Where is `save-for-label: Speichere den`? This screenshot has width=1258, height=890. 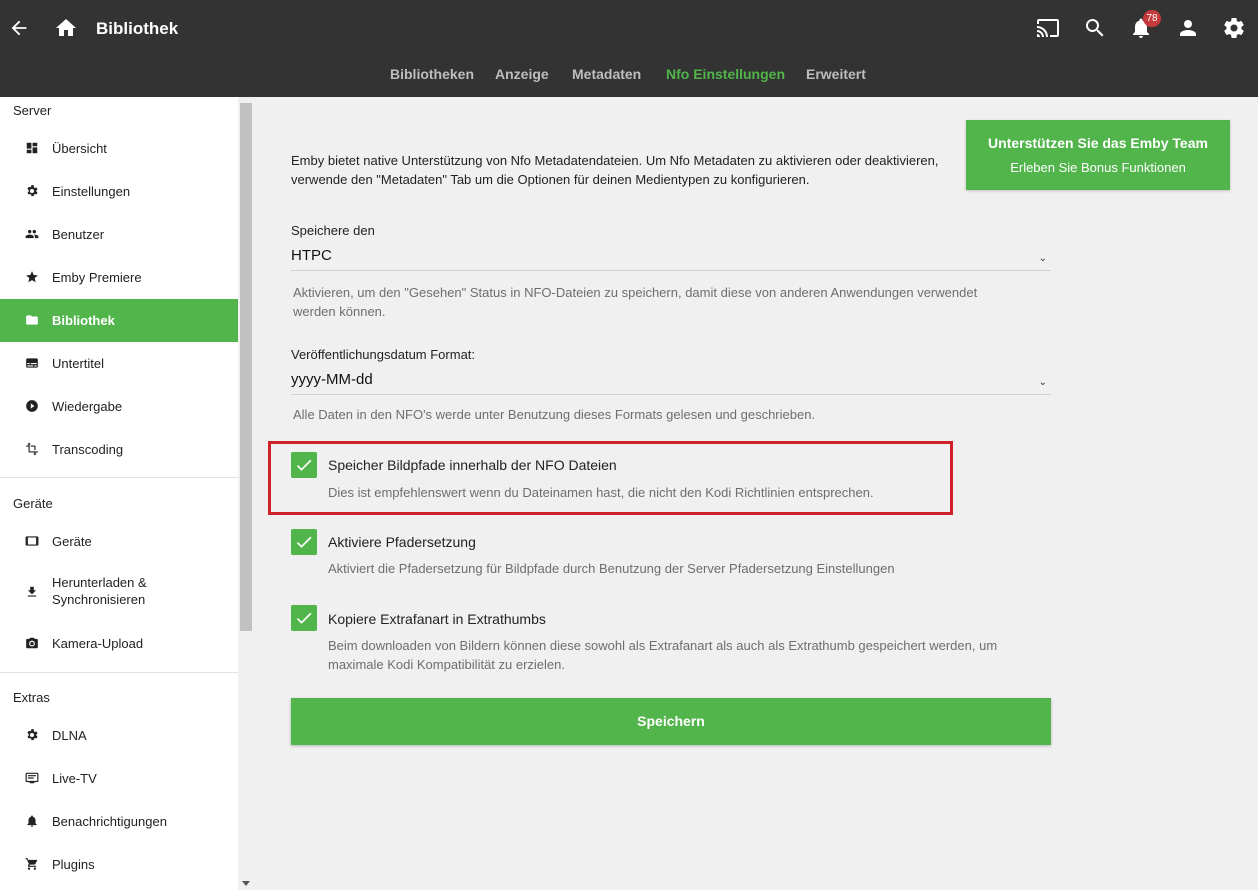 save-for-label: Speichere den is located at coordinates (333, 230).